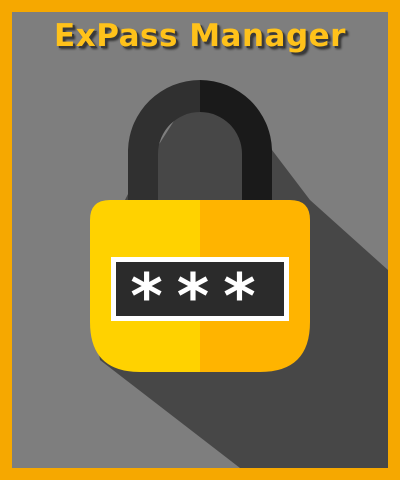  Describe the element at coordinates (200, 36) in the screenshot. I see `app-title: ExPass Manager` at that location.